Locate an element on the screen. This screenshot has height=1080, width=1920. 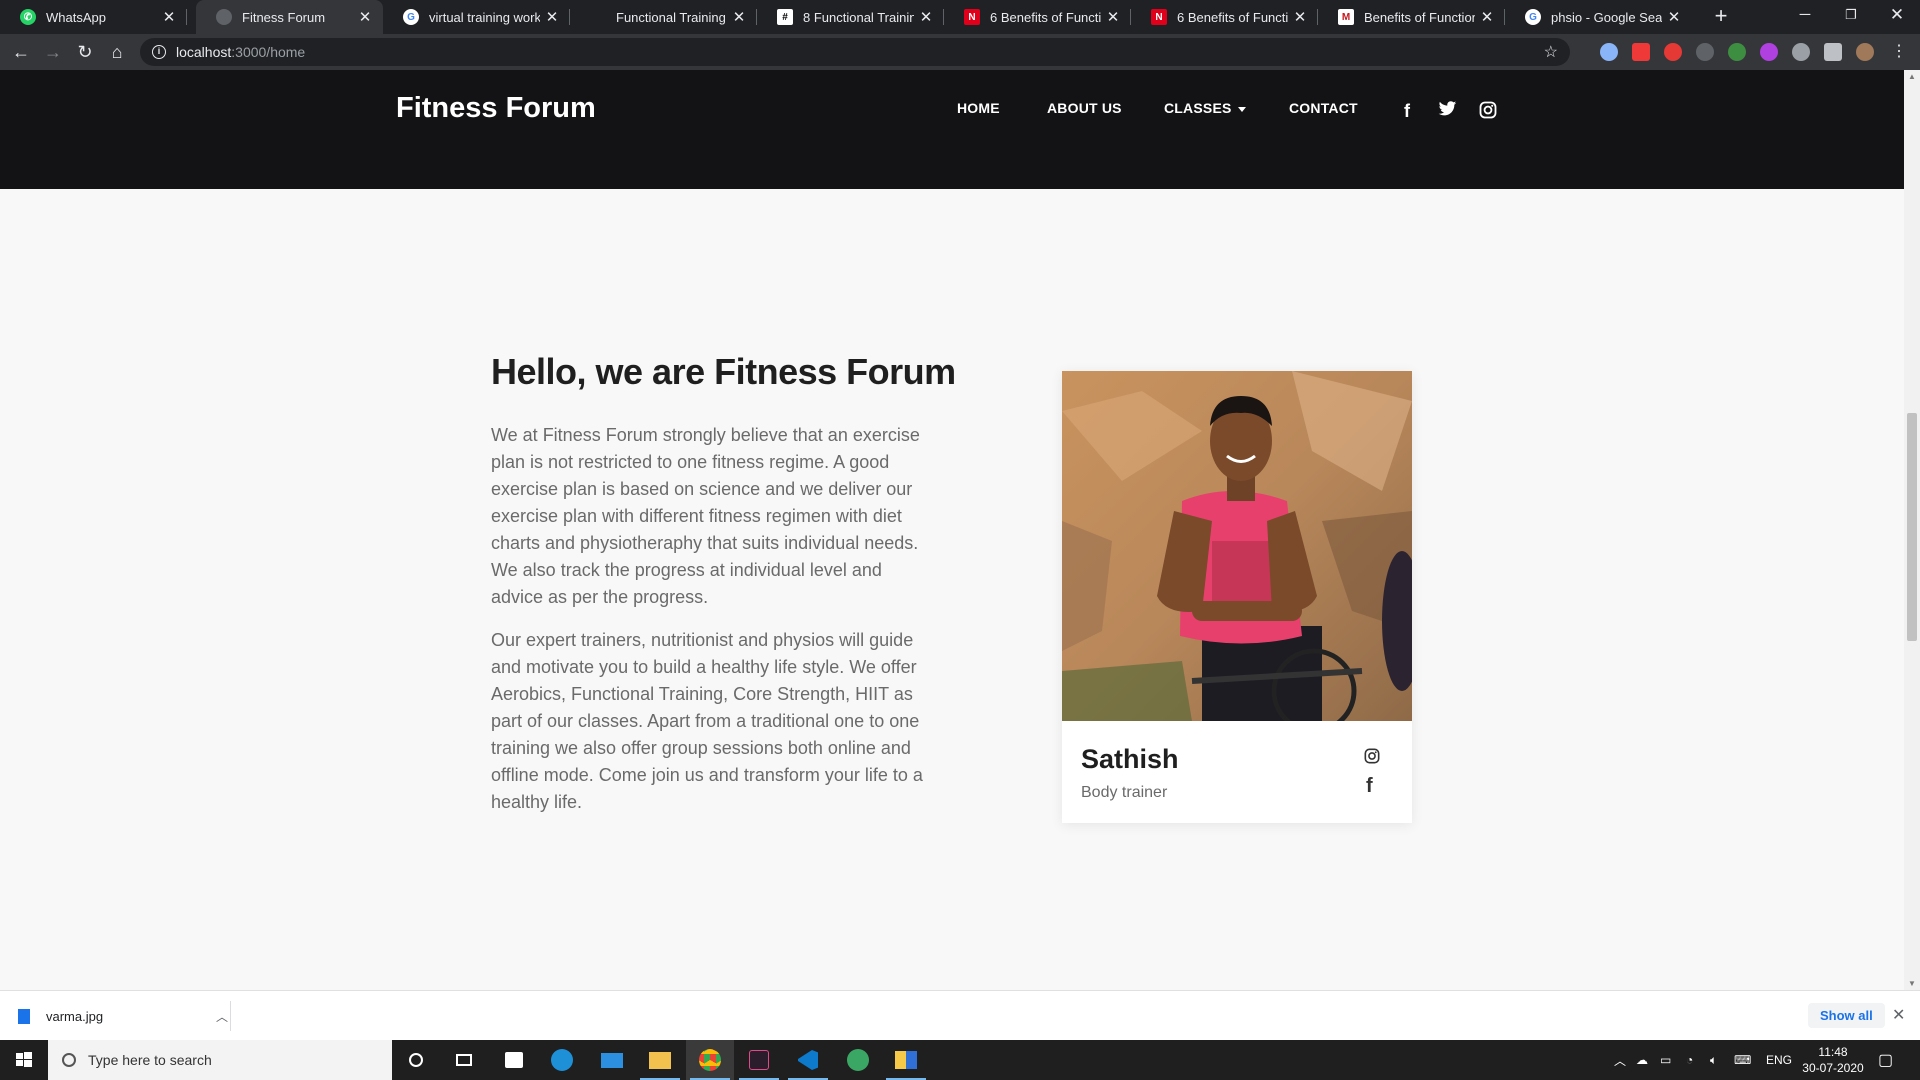
tab-phsio-search: G phsio - Google Search ✕ is located at coordinates (1598, 17).